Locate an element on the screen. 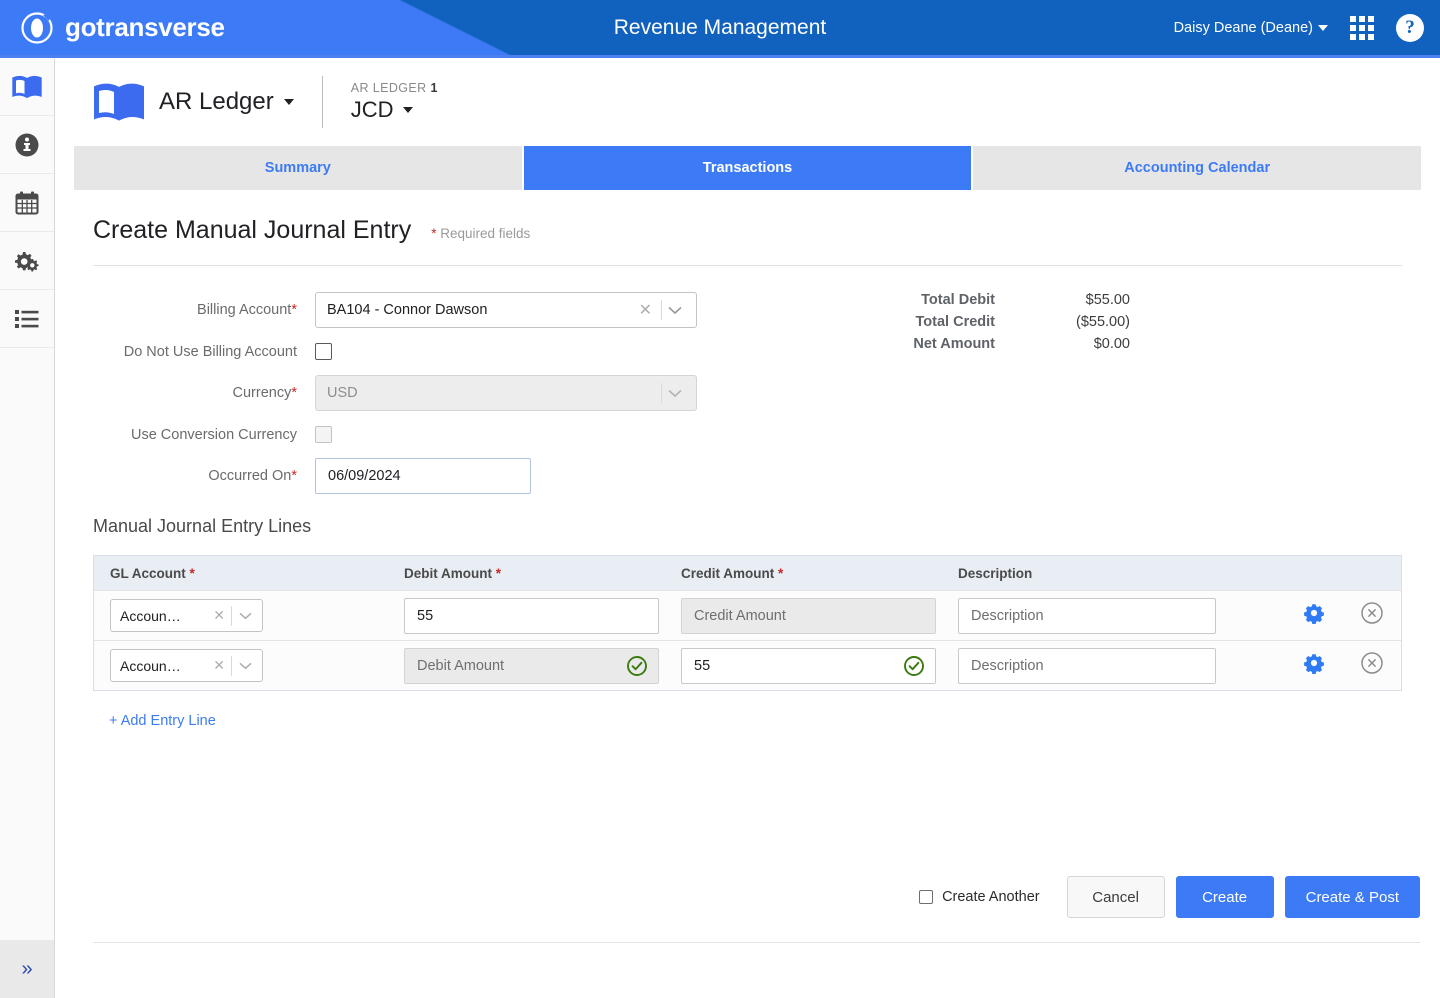  tab-summary: Summary is located at coordinates (299, 168).